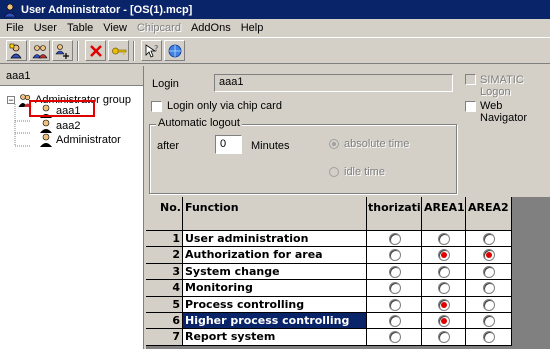  Describe the element at coordinates (334, 172) in the screenshot. I see `idle-time-radio` at that location.